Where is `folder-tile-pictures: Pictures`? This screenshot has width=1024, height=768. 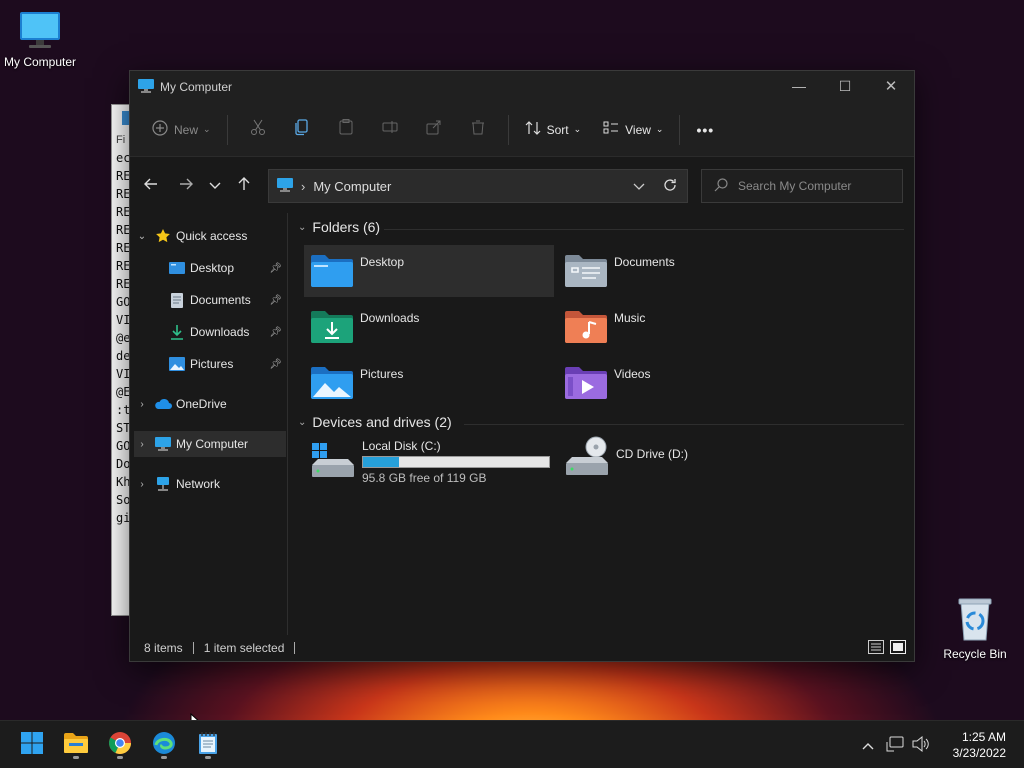 folder-tile-pictures: Pictures is located at coordinates (429, 383).